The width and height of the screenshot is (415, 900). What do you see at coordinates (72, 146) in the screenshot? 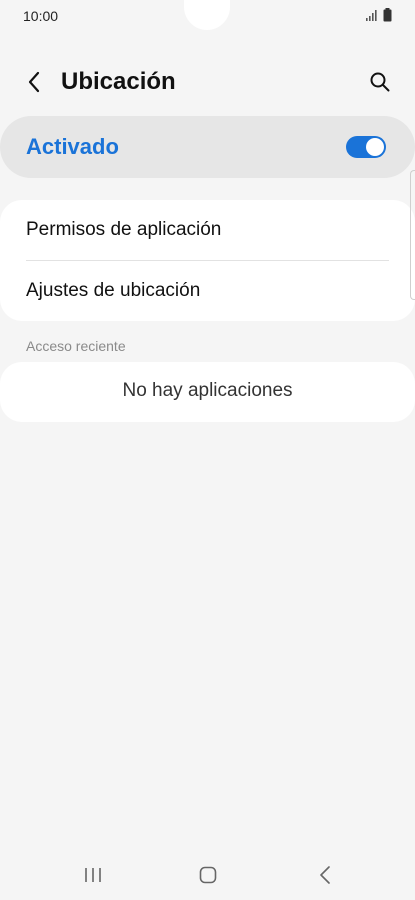
I see `master-toggle-label: Activado` at bounding box center [72, 146].